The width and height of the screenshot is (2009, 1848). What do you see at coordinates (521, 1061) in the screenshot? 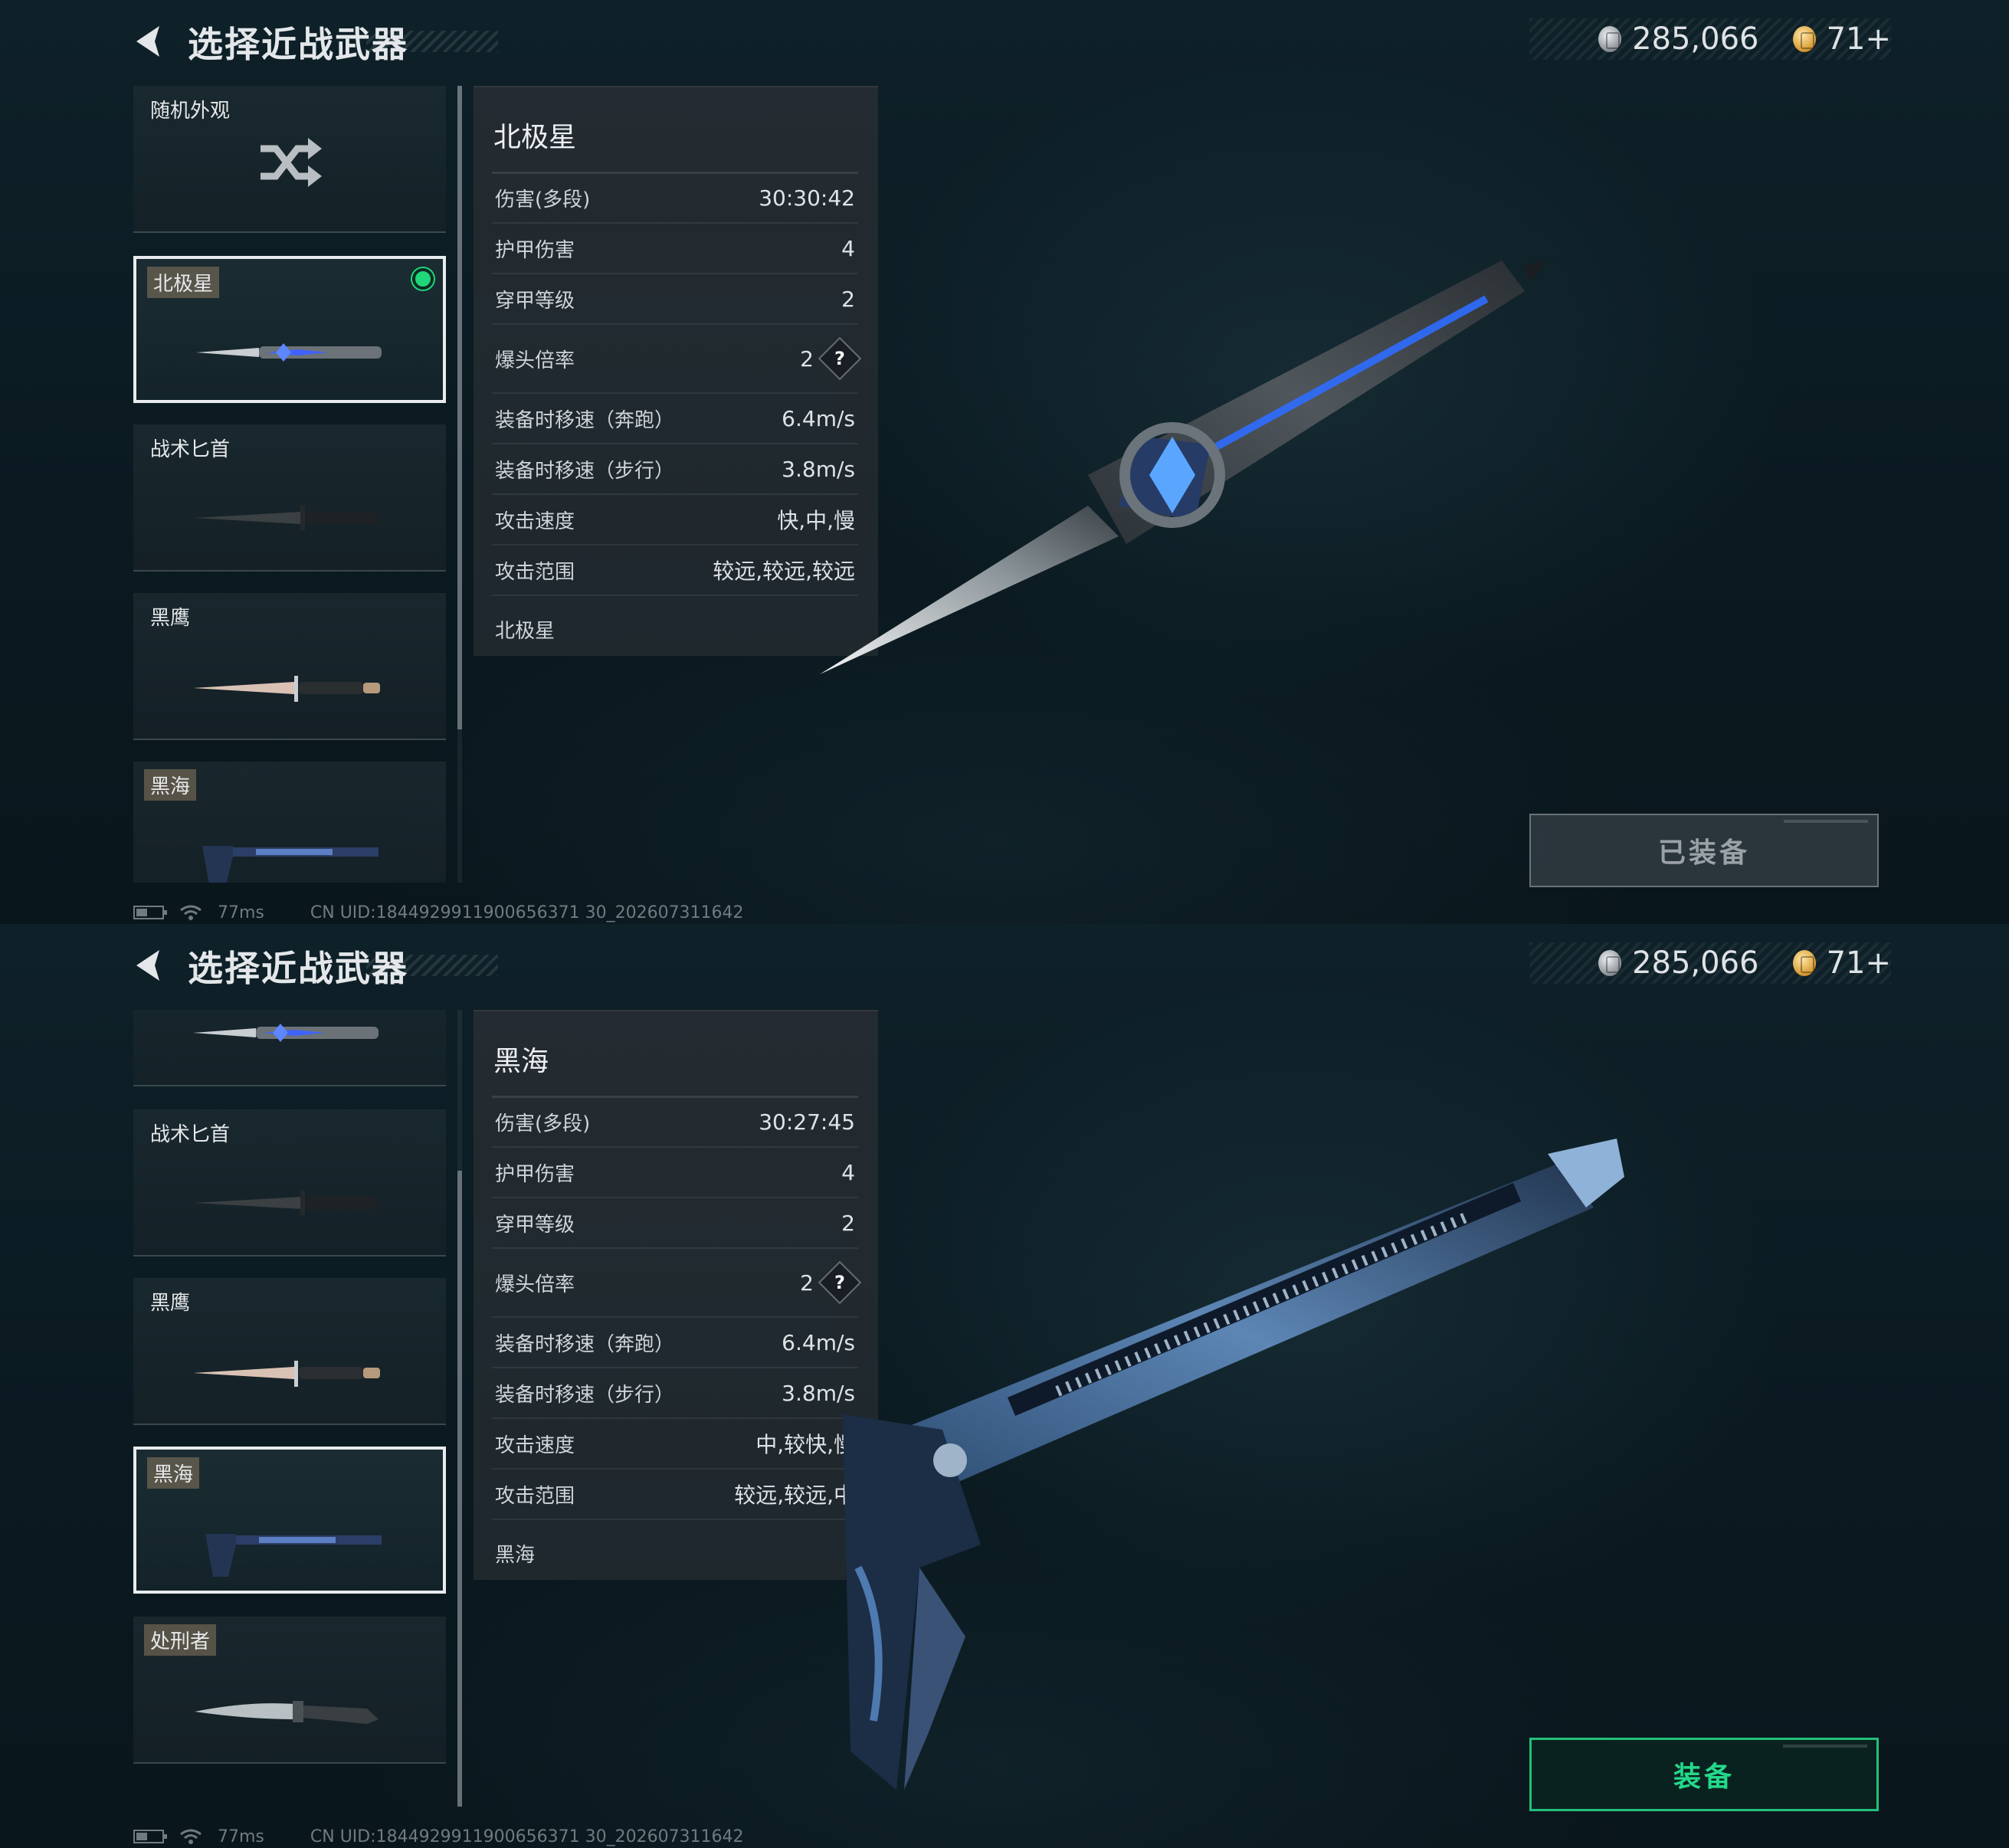
I see `weapon-name: 黑海` at bounding box center [521, 1061].